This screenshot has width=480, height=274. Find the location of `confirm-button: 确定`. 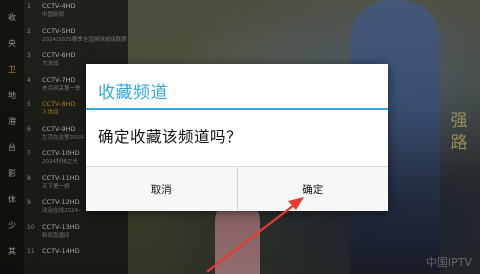

confirm-button: 确定 is located at coordinates (312, 189).